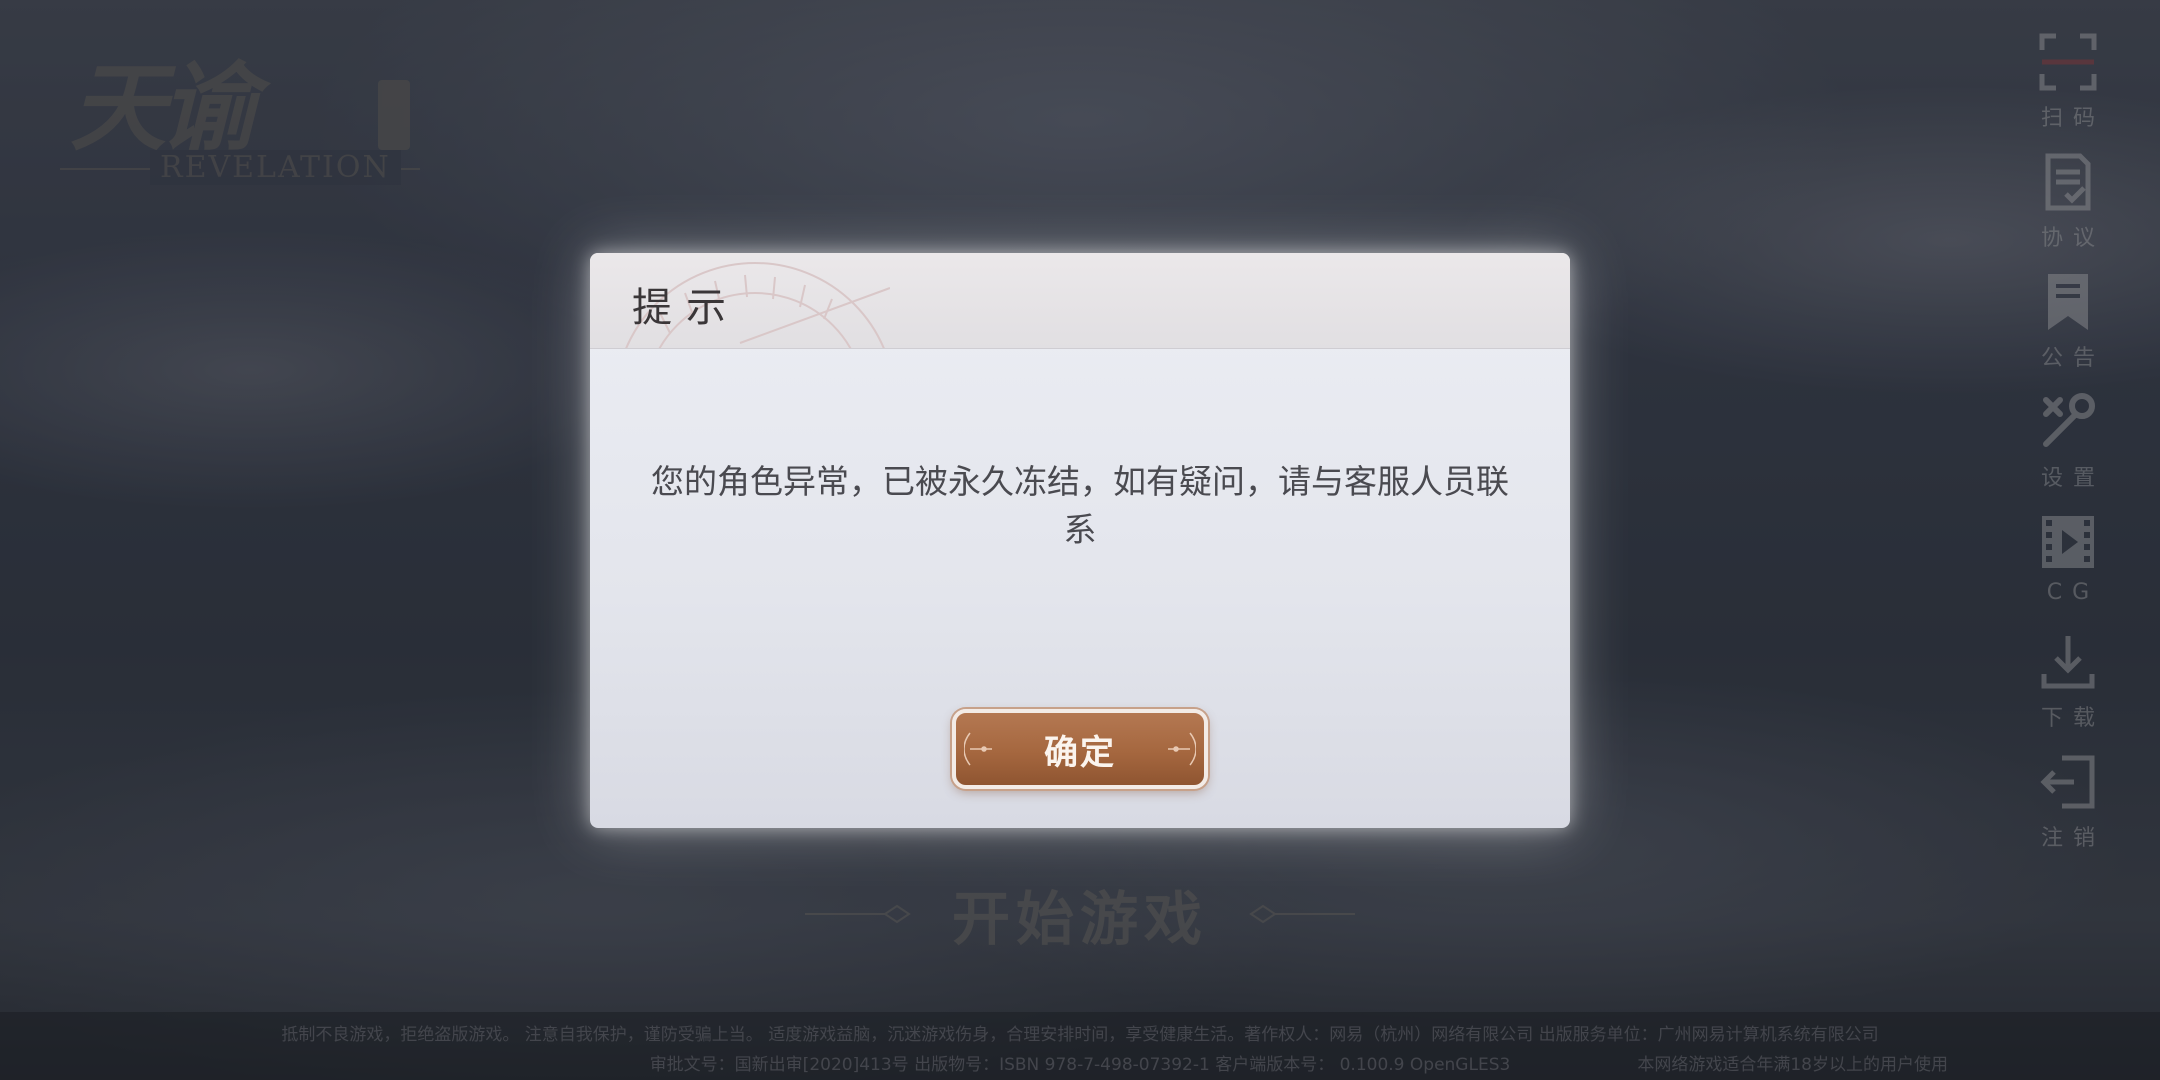 Image resolution: width=2160 pixels, height=1080 pixels. I want to click on button-ornament-left-icon, so click(978, 749).